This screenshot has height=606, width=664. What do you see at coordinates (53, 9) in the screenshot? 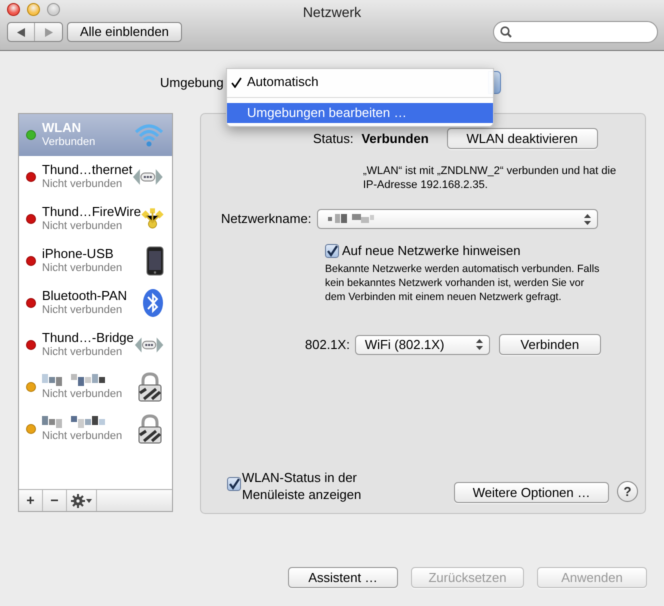
I see `zoom-button` at bounding box center [53, 9].